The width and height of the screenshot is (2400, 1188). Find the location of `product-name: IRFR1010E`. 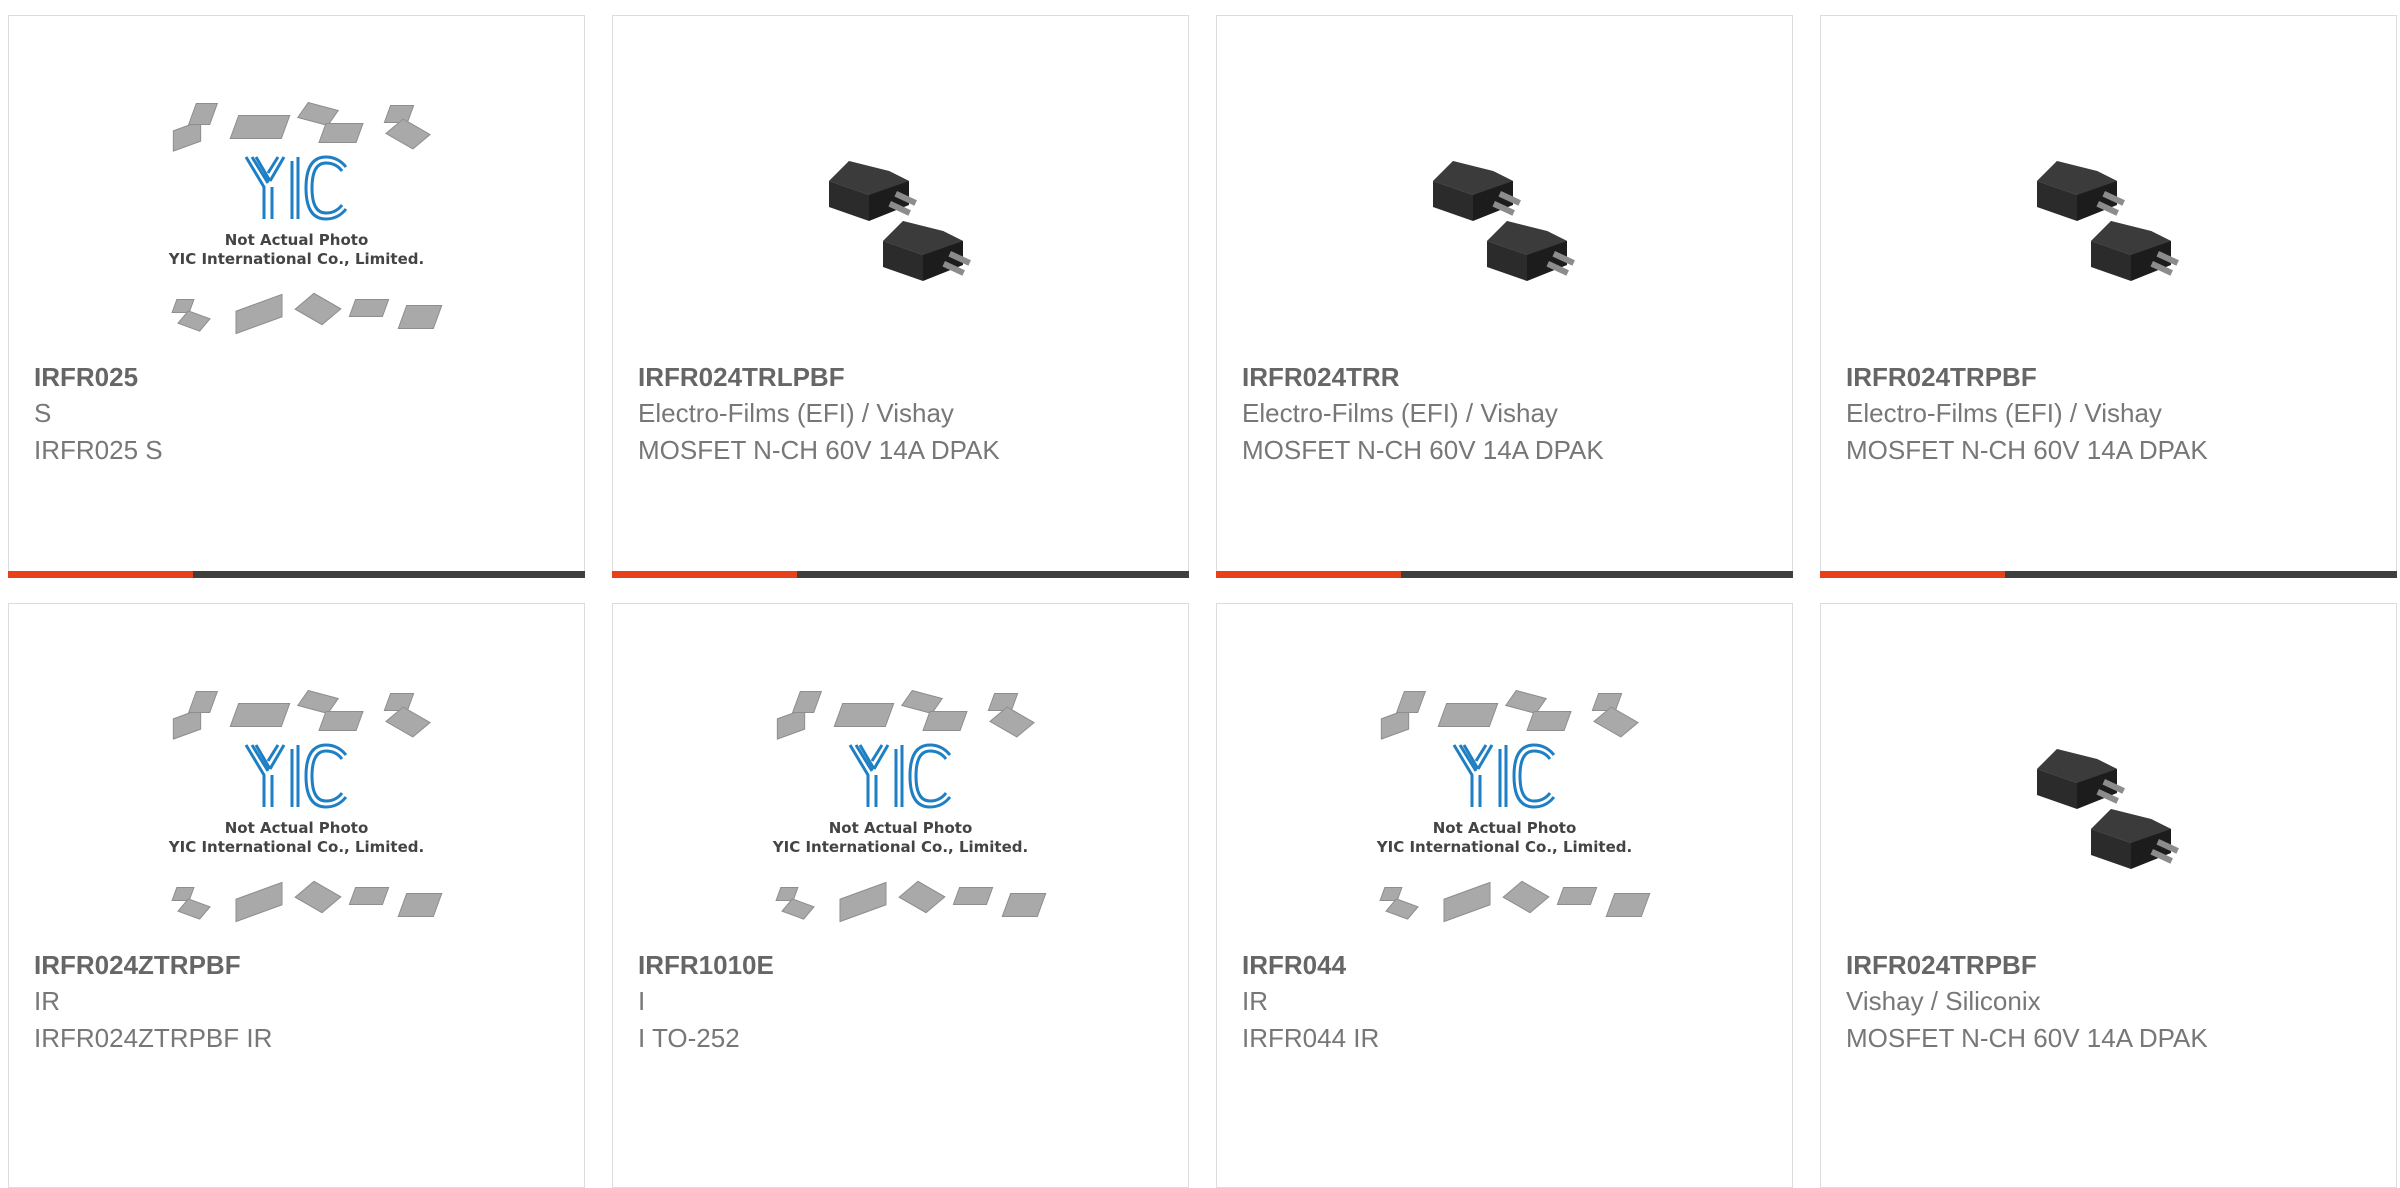

product-name: IRFR1010E is located at coordinates (903, 965).